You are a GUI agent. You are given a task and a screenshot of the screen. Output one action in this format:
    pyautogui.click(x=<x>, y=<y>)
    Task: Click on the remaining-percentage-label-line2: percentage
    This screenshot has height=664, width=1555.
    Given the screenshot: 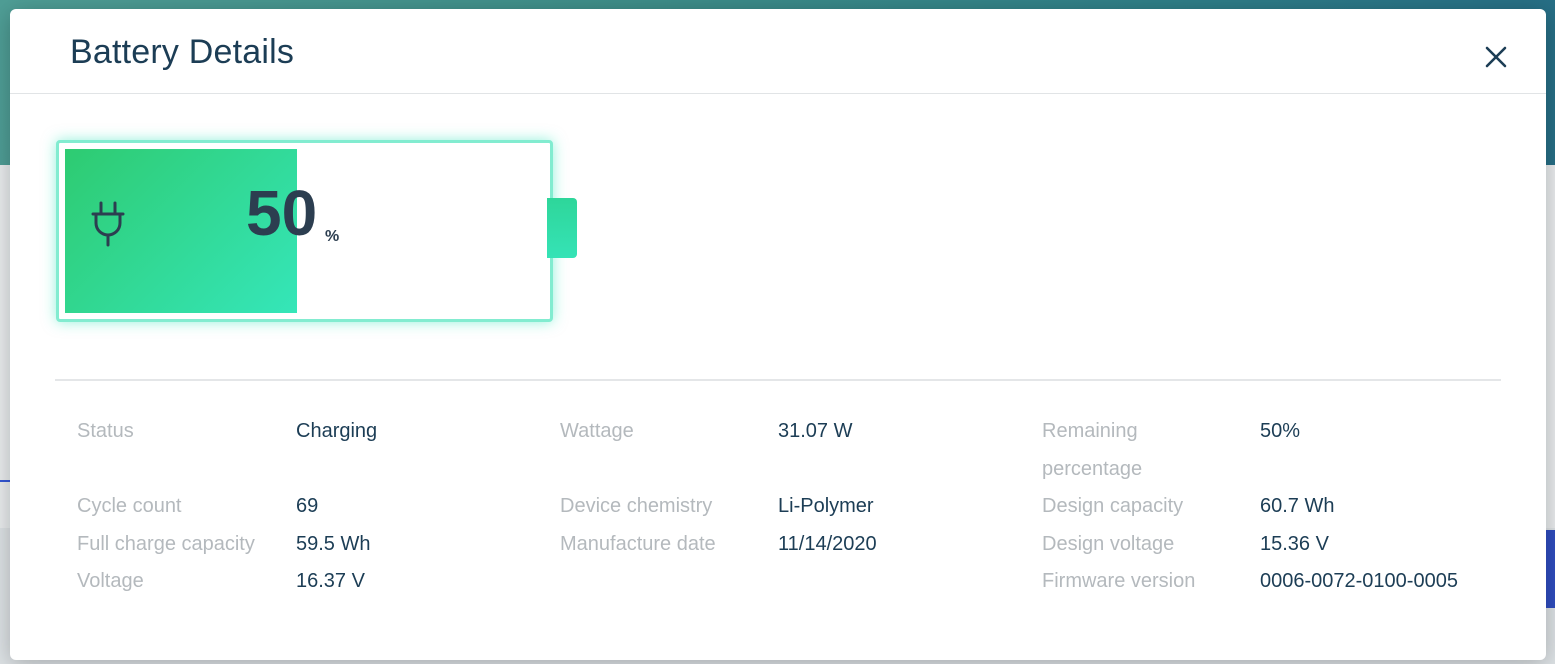 What is the action you would take?
    pyautogui.click(x=1092, y=469)
    